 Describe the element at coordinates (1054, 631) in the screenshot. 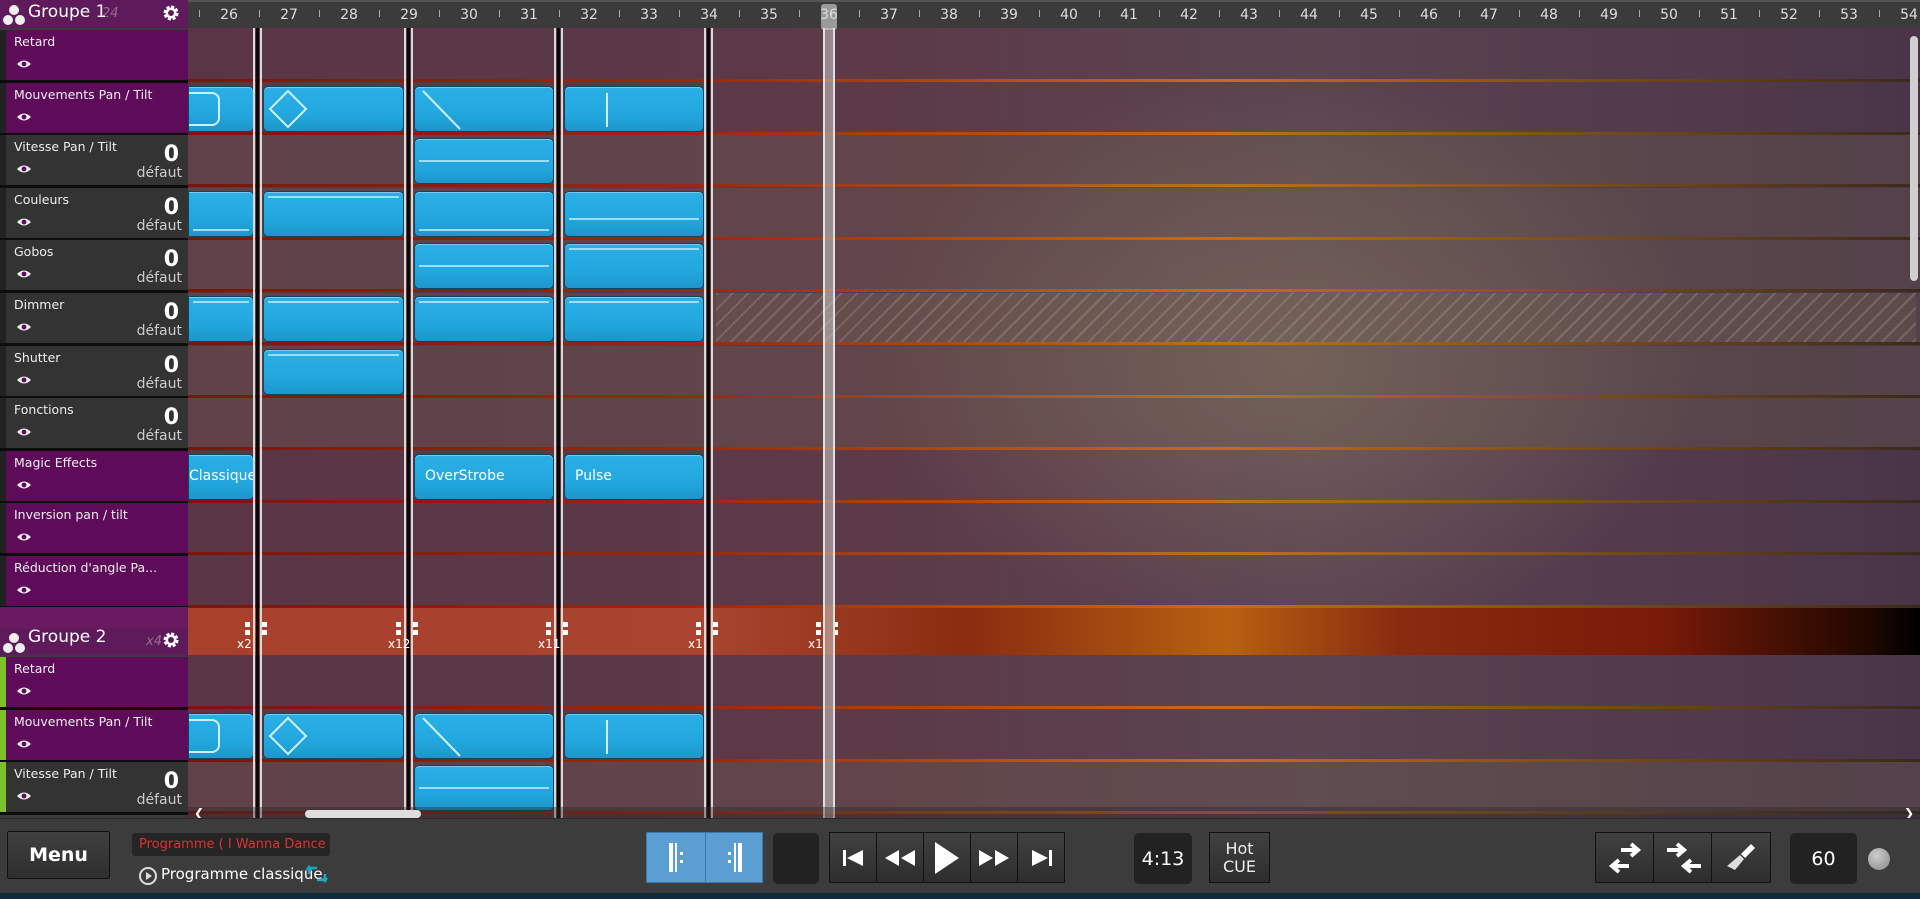

I see `group-2-loop-band` at that location.